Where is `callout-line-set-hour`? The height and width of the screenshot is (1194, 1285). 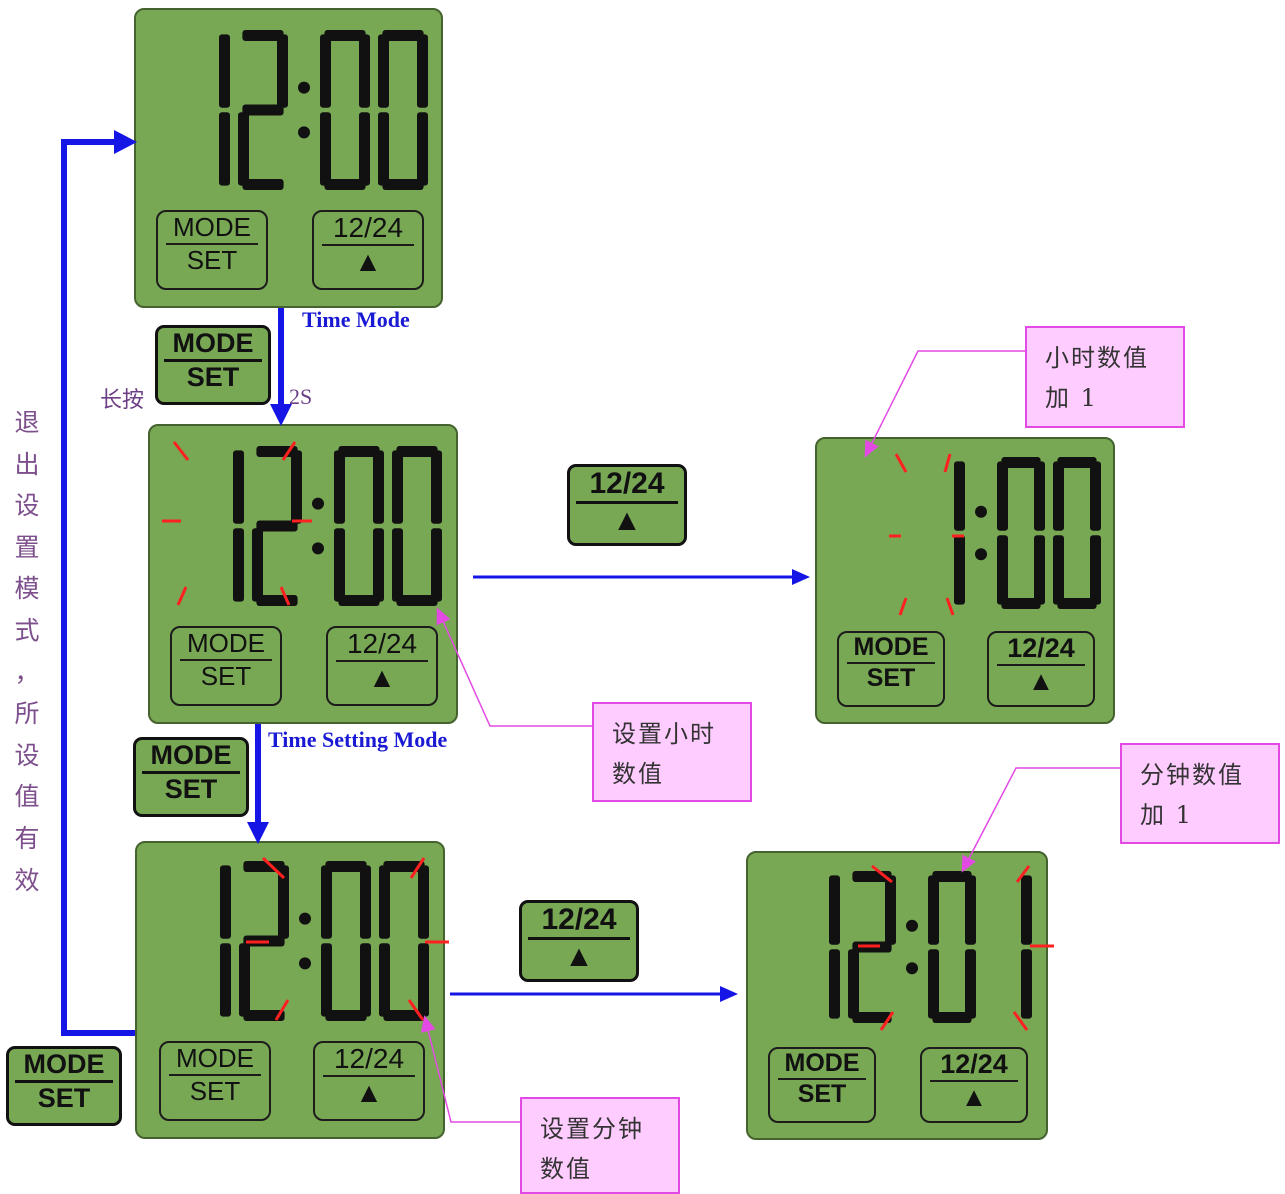 callout-line-set-hour is located at coordinates (514, 667).